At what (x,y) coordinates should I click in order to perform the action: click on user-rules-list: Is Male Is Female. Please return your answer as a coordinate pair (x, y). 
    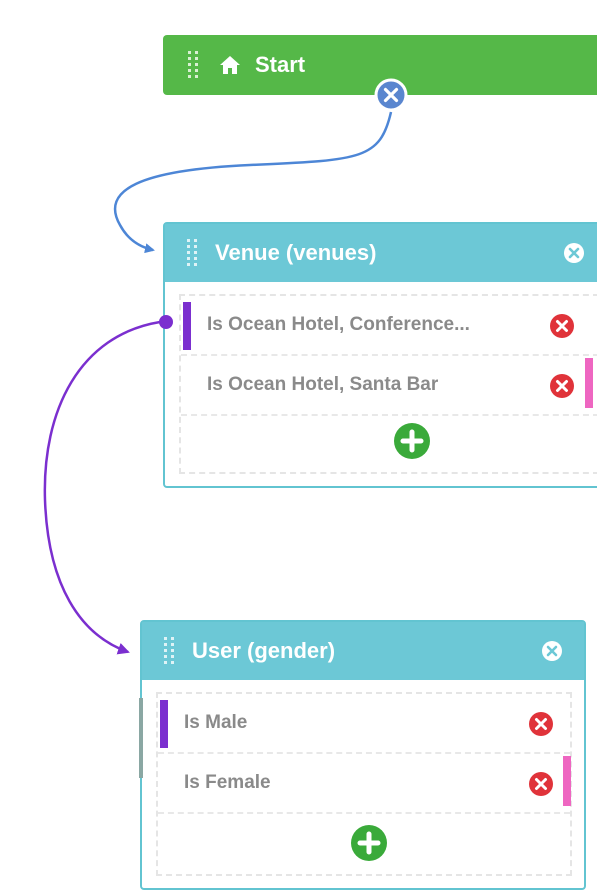
    Looking at the image, I should click on (364, 784).